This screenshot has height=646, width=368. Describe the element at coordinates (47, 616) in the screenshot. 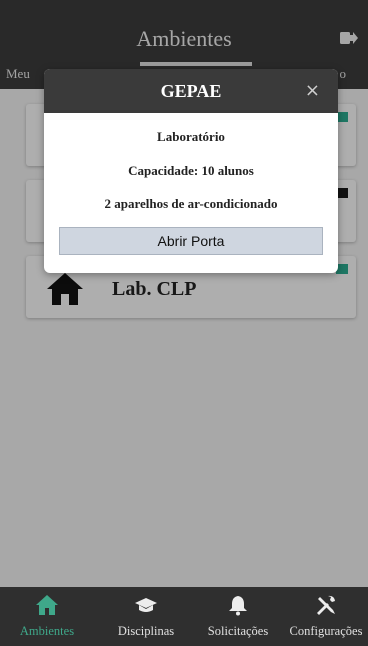

I see `nav-item-ambientes: Ambientes` at that location.